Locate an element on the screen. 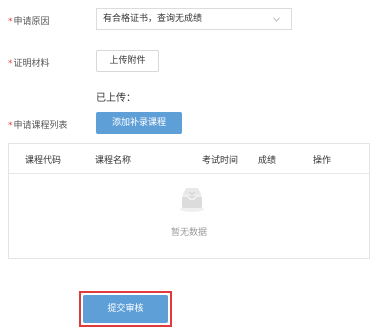 The height and width of the screenshot is (335, 379). empty-text: 暂无数据 is located at coordinates (188, 233).